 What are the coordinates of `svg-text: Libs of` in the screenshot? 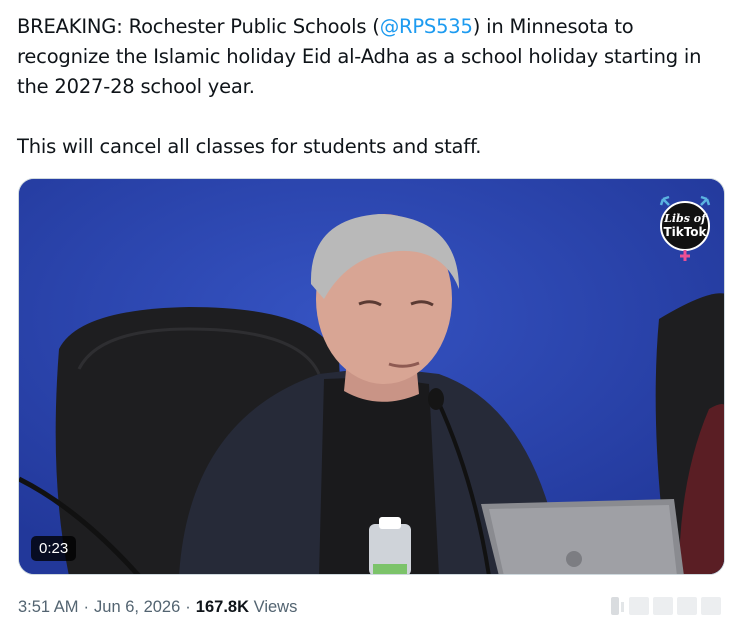 It's located at (685, 218).